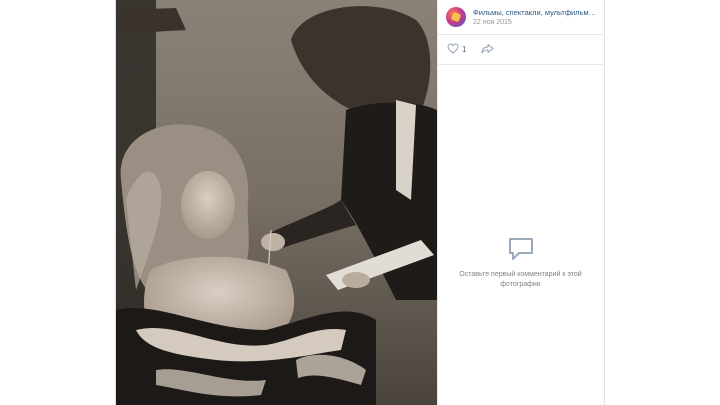 This screenshot has width=720, height=405. What do you see at coordinates (492, 22) in the screenshot?
I see `post-date: 22 ноя 2015` at bounding box center [492, 22].